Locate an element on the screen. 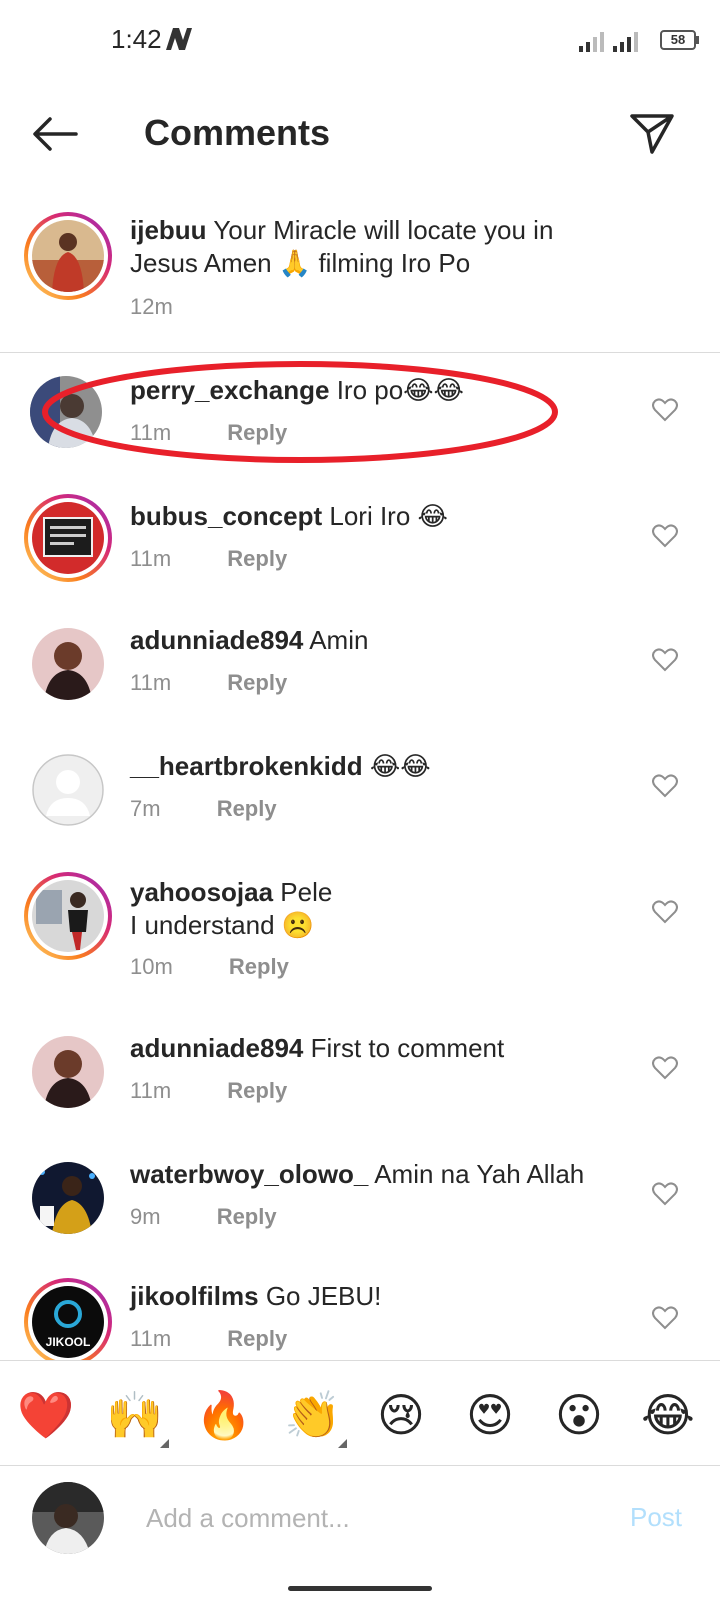  my-avatar is located at coordinates (68, 1518).